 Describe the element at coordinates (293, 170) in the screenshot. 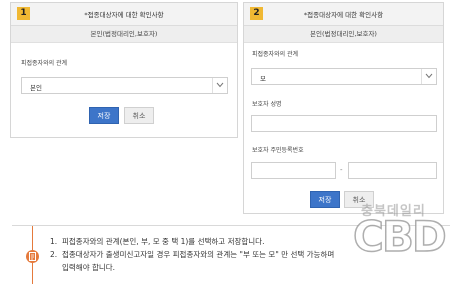

I see `guardian-id-front-input` at that location.